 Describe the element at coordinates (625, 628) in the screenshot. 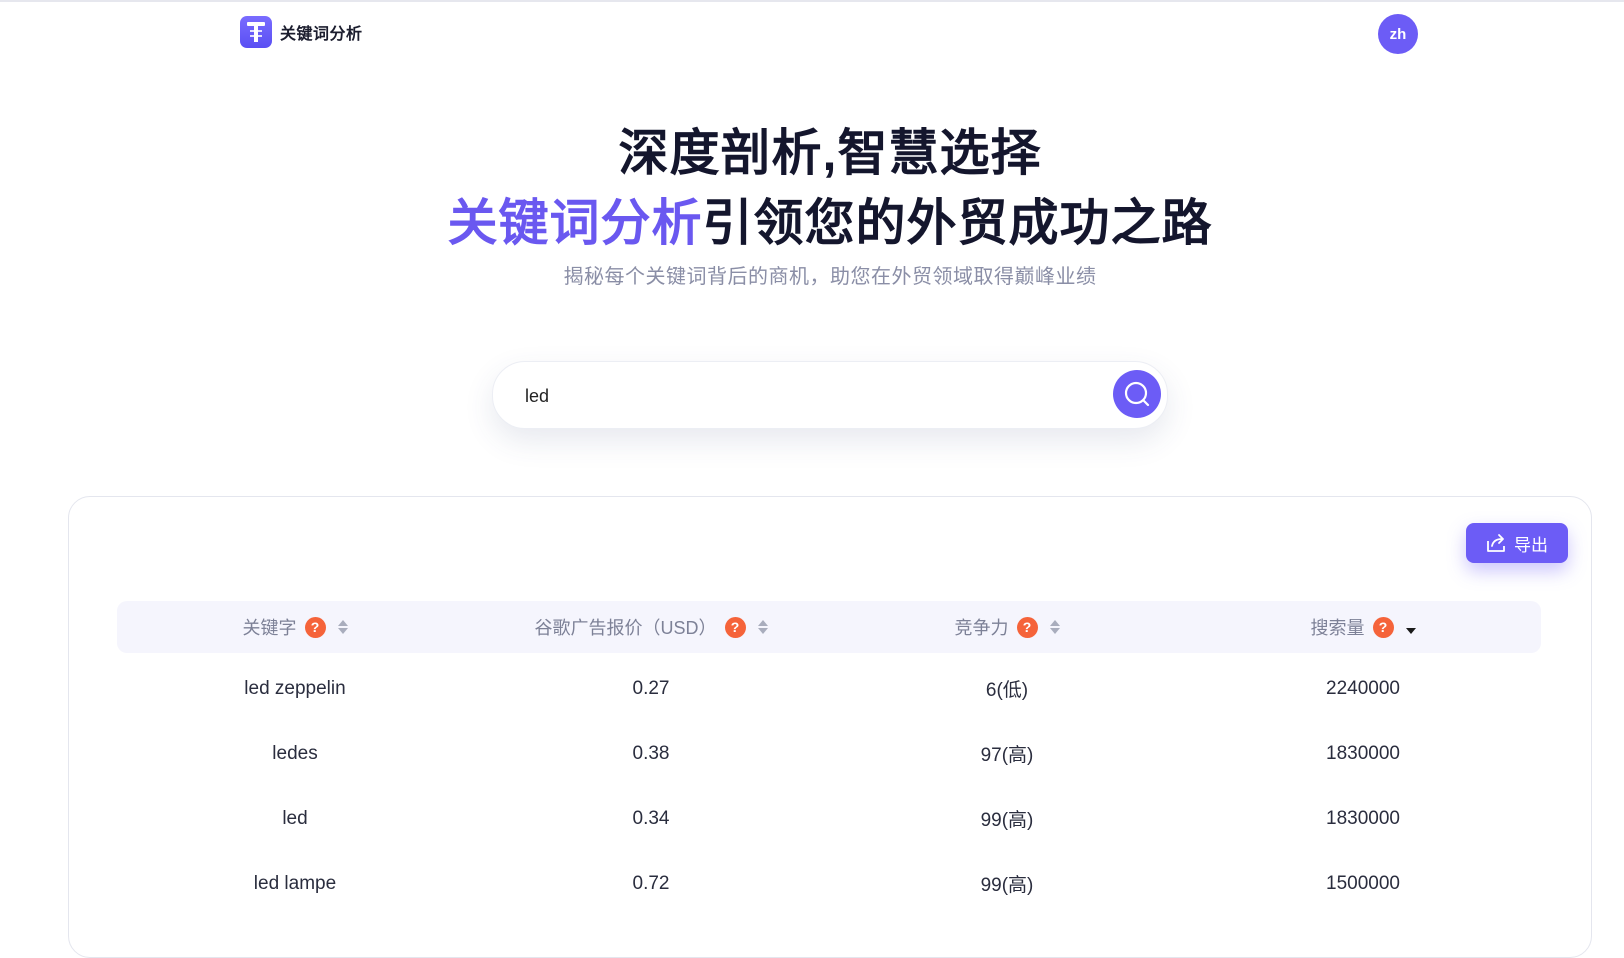

I see `column-label: 谷歌广告报价（USD）` at that location.